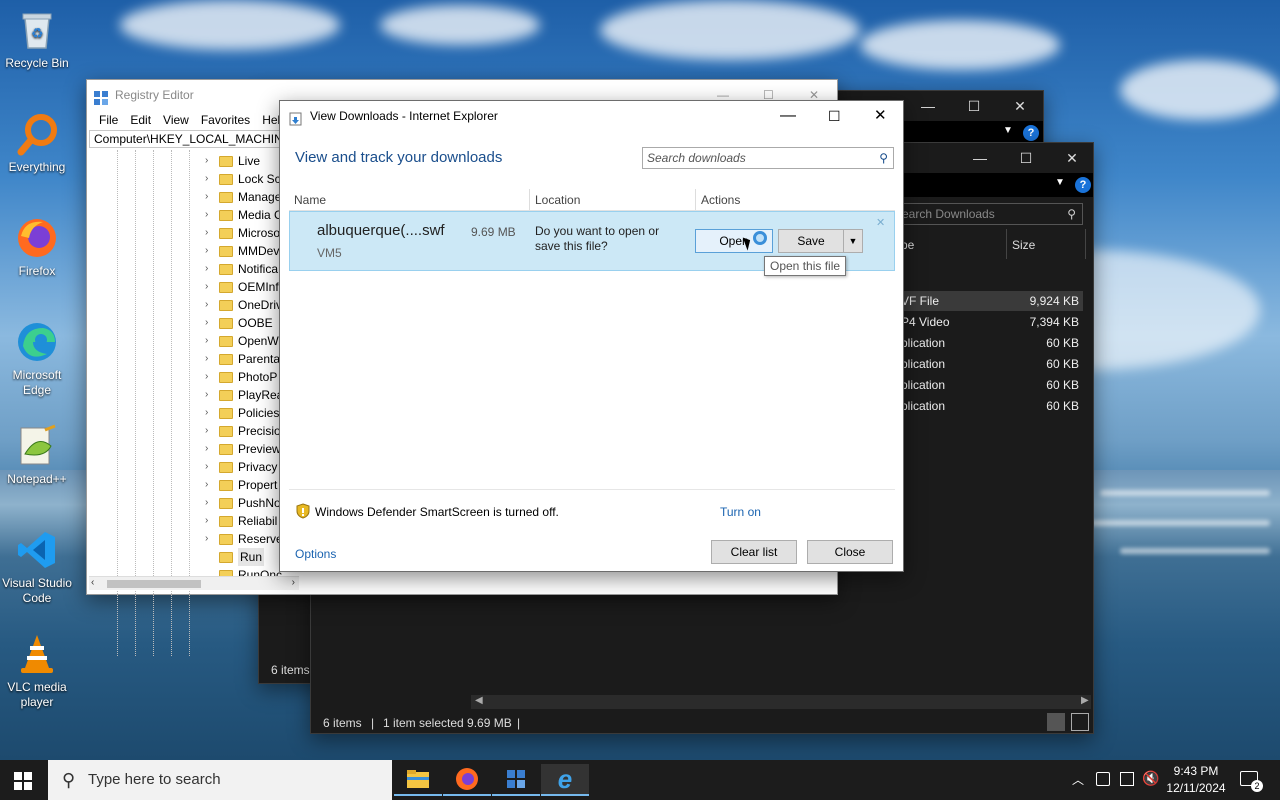 Image resolution: width=1280 pixels, height=800 pixels. I want to click on desktop-icon-vscode: Visual Studio Code, so click(37, 567).